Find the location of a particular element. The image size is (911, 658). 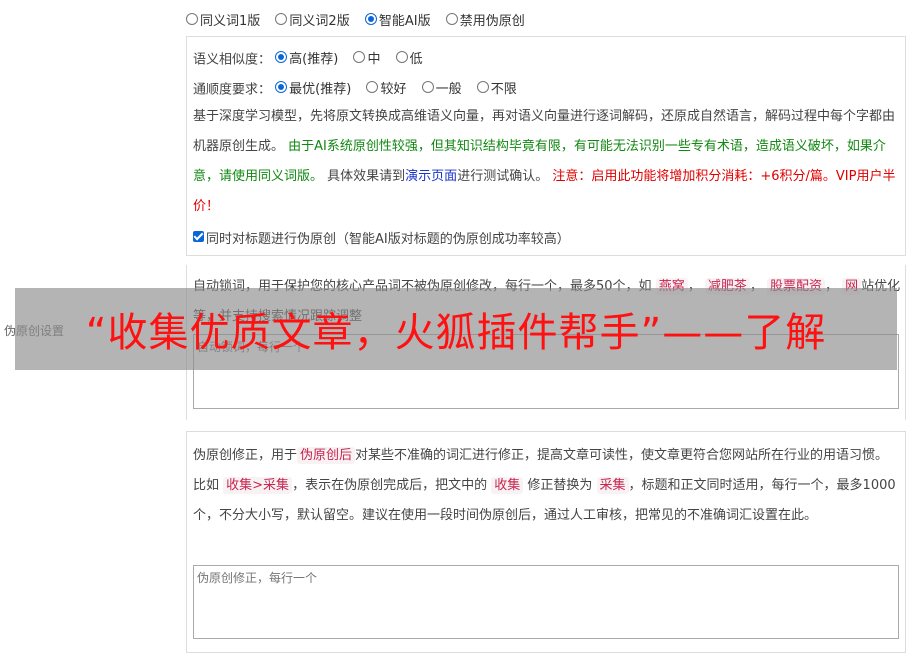

fluency-row: 通顺度要求： 最优(推荐) 较好 一般 不限 is located at coordinates (360, 88).